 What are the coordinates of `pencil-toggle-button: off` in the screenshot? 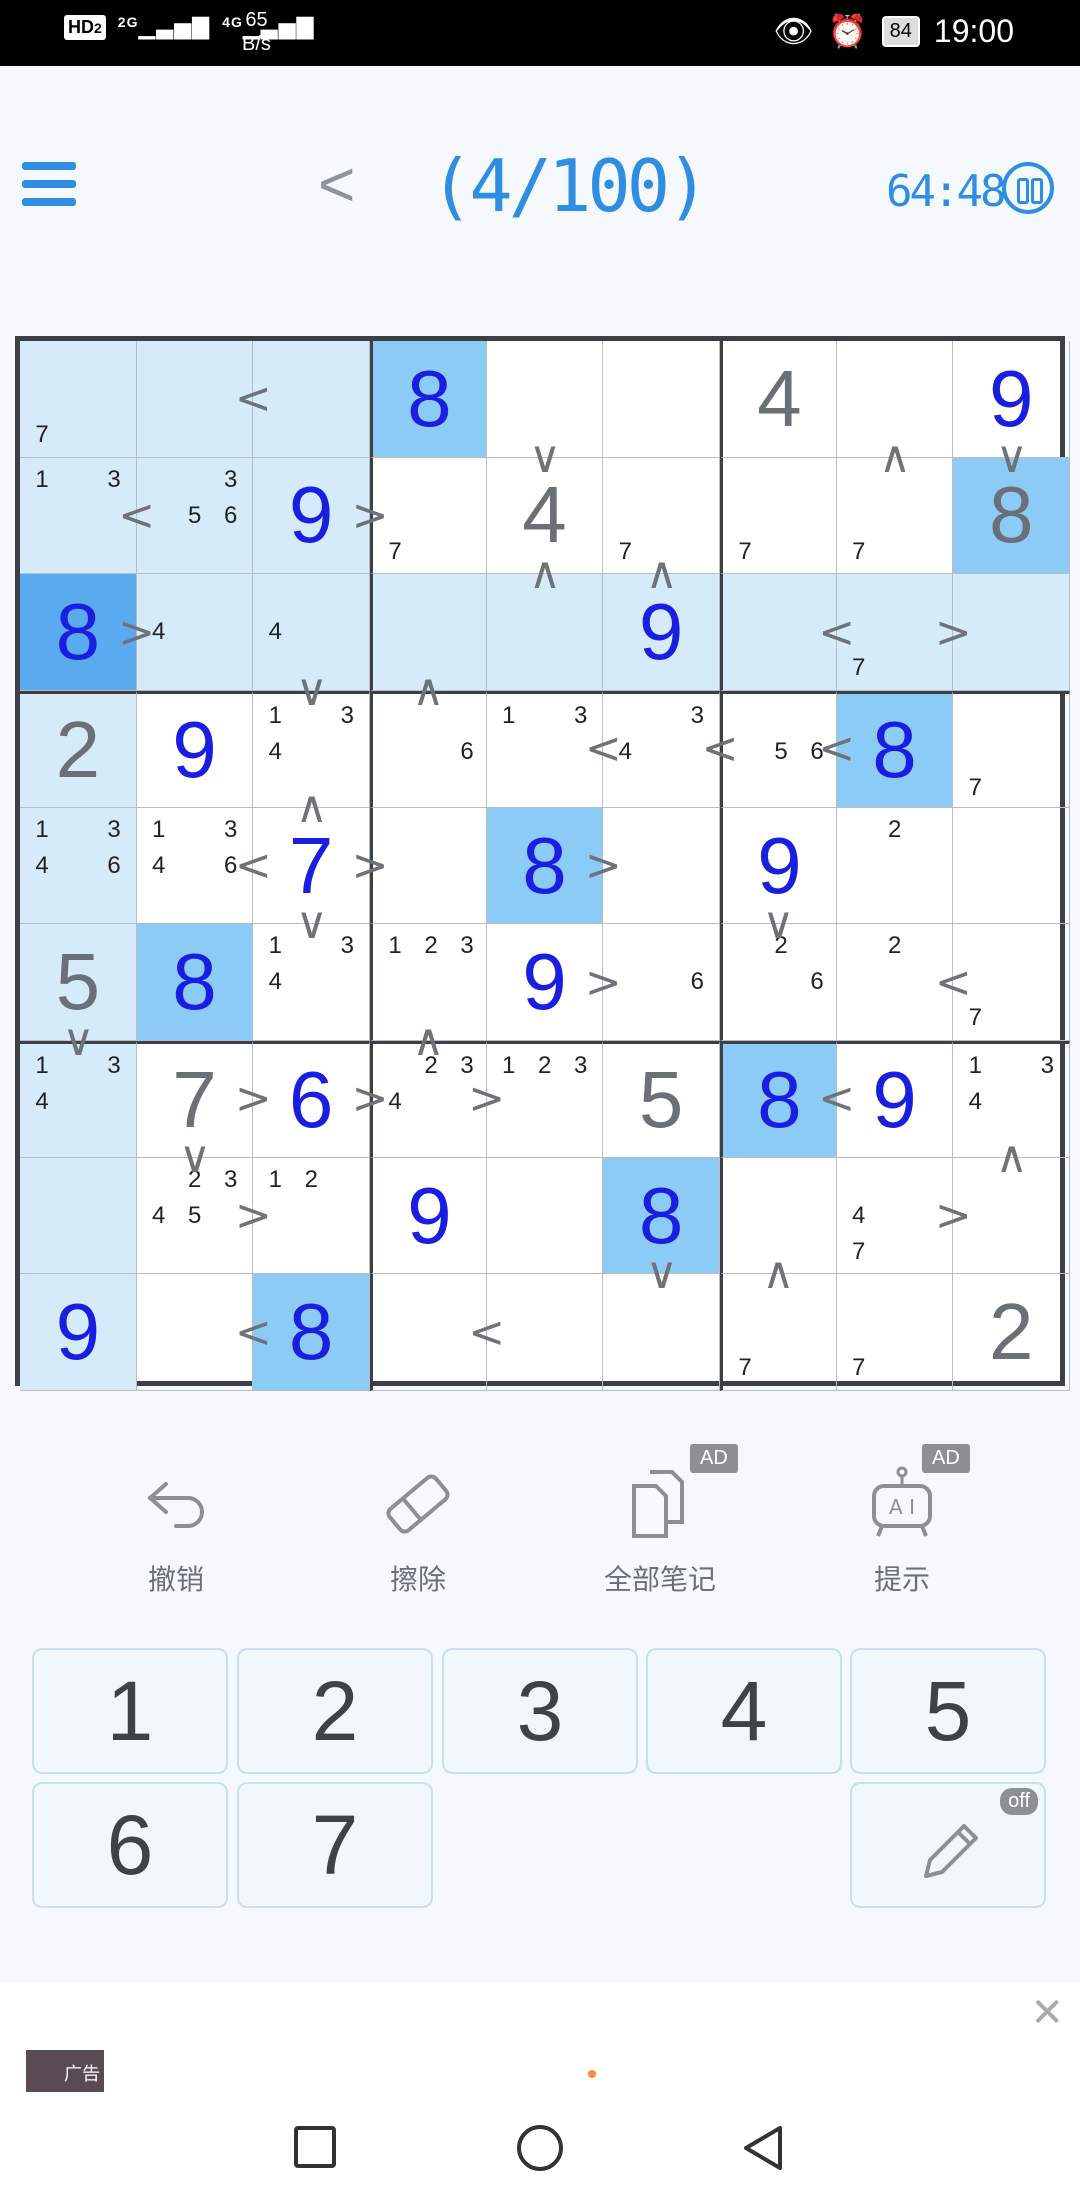 It's located at (948, 1845).